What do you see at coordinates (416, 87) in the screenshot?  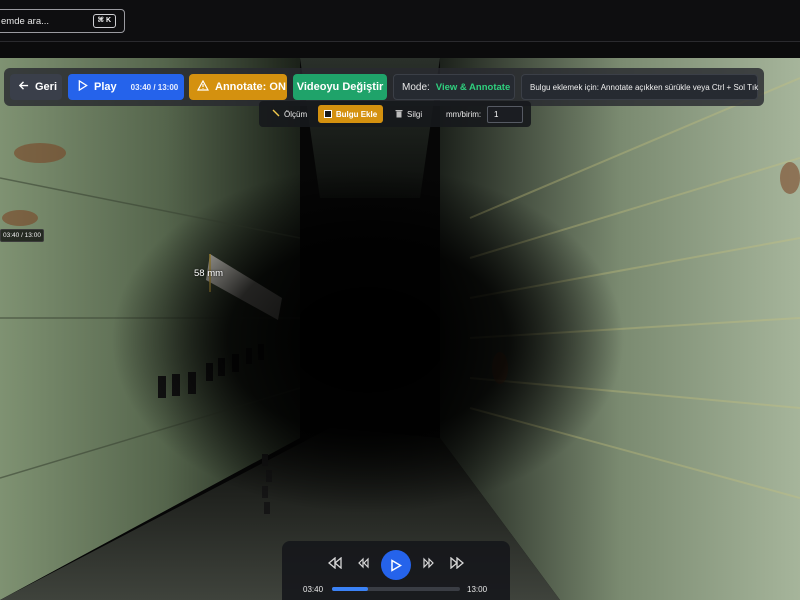 I see `mode-key: Mode:` at bounding box center [416, 87].